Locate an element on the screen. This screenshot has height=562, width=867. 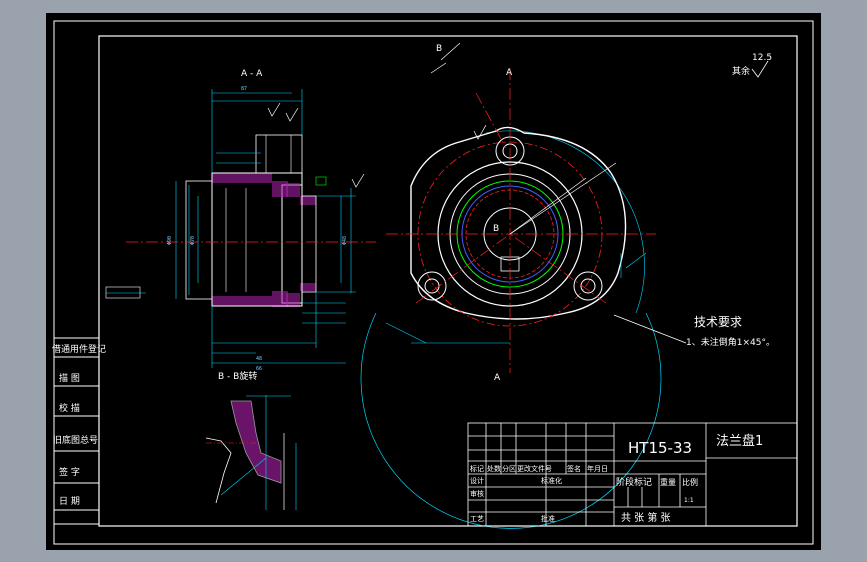
svg-text: 标准化 is located at coordinates (551, 480).